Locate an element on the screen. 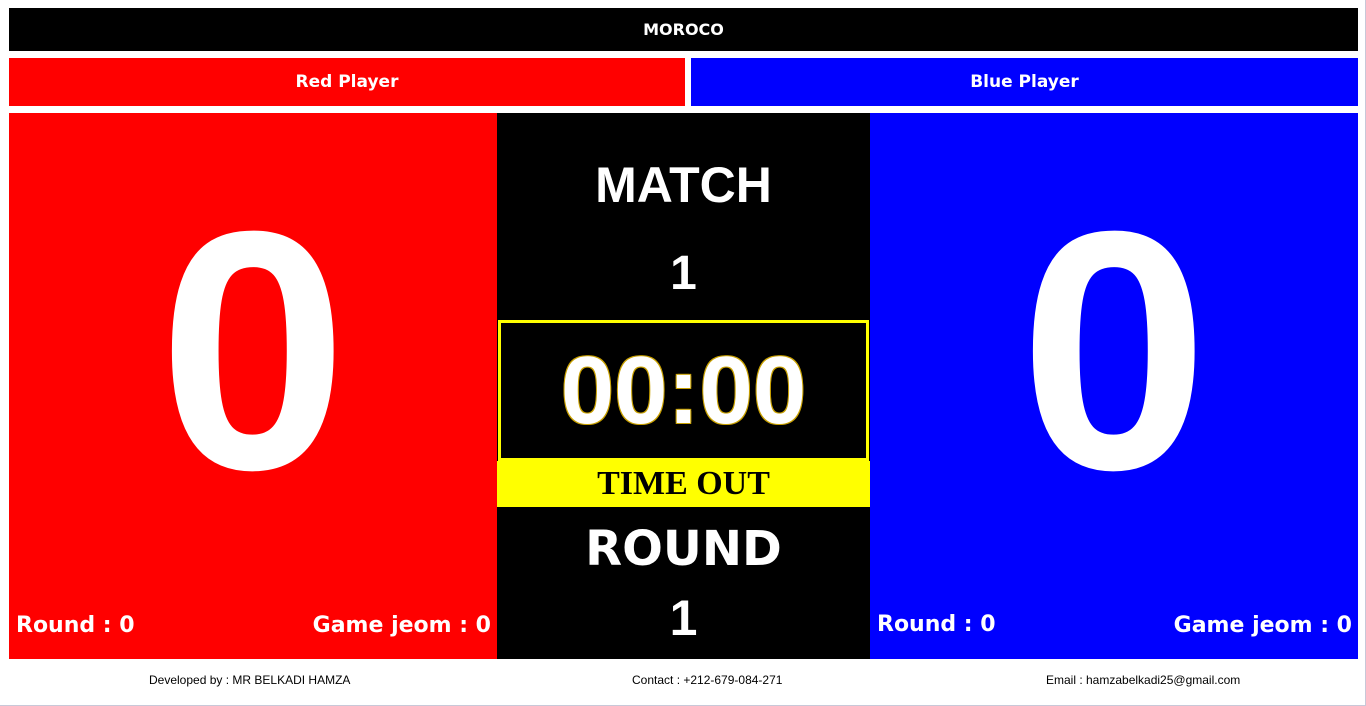  country-title-bar: MOROCO is located at coordinates (683, 29).